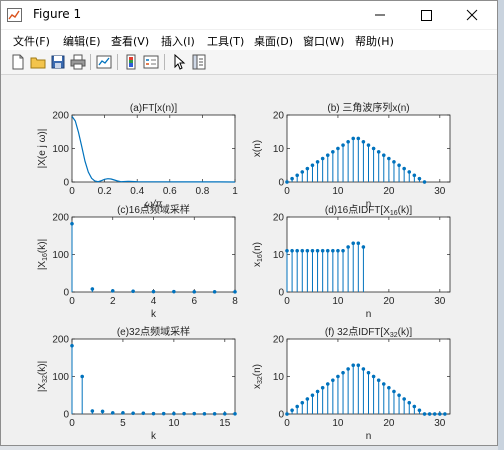  Describe the element at coordinates (179, 62) in the screenshot. I see `pointer-icon` at that location.